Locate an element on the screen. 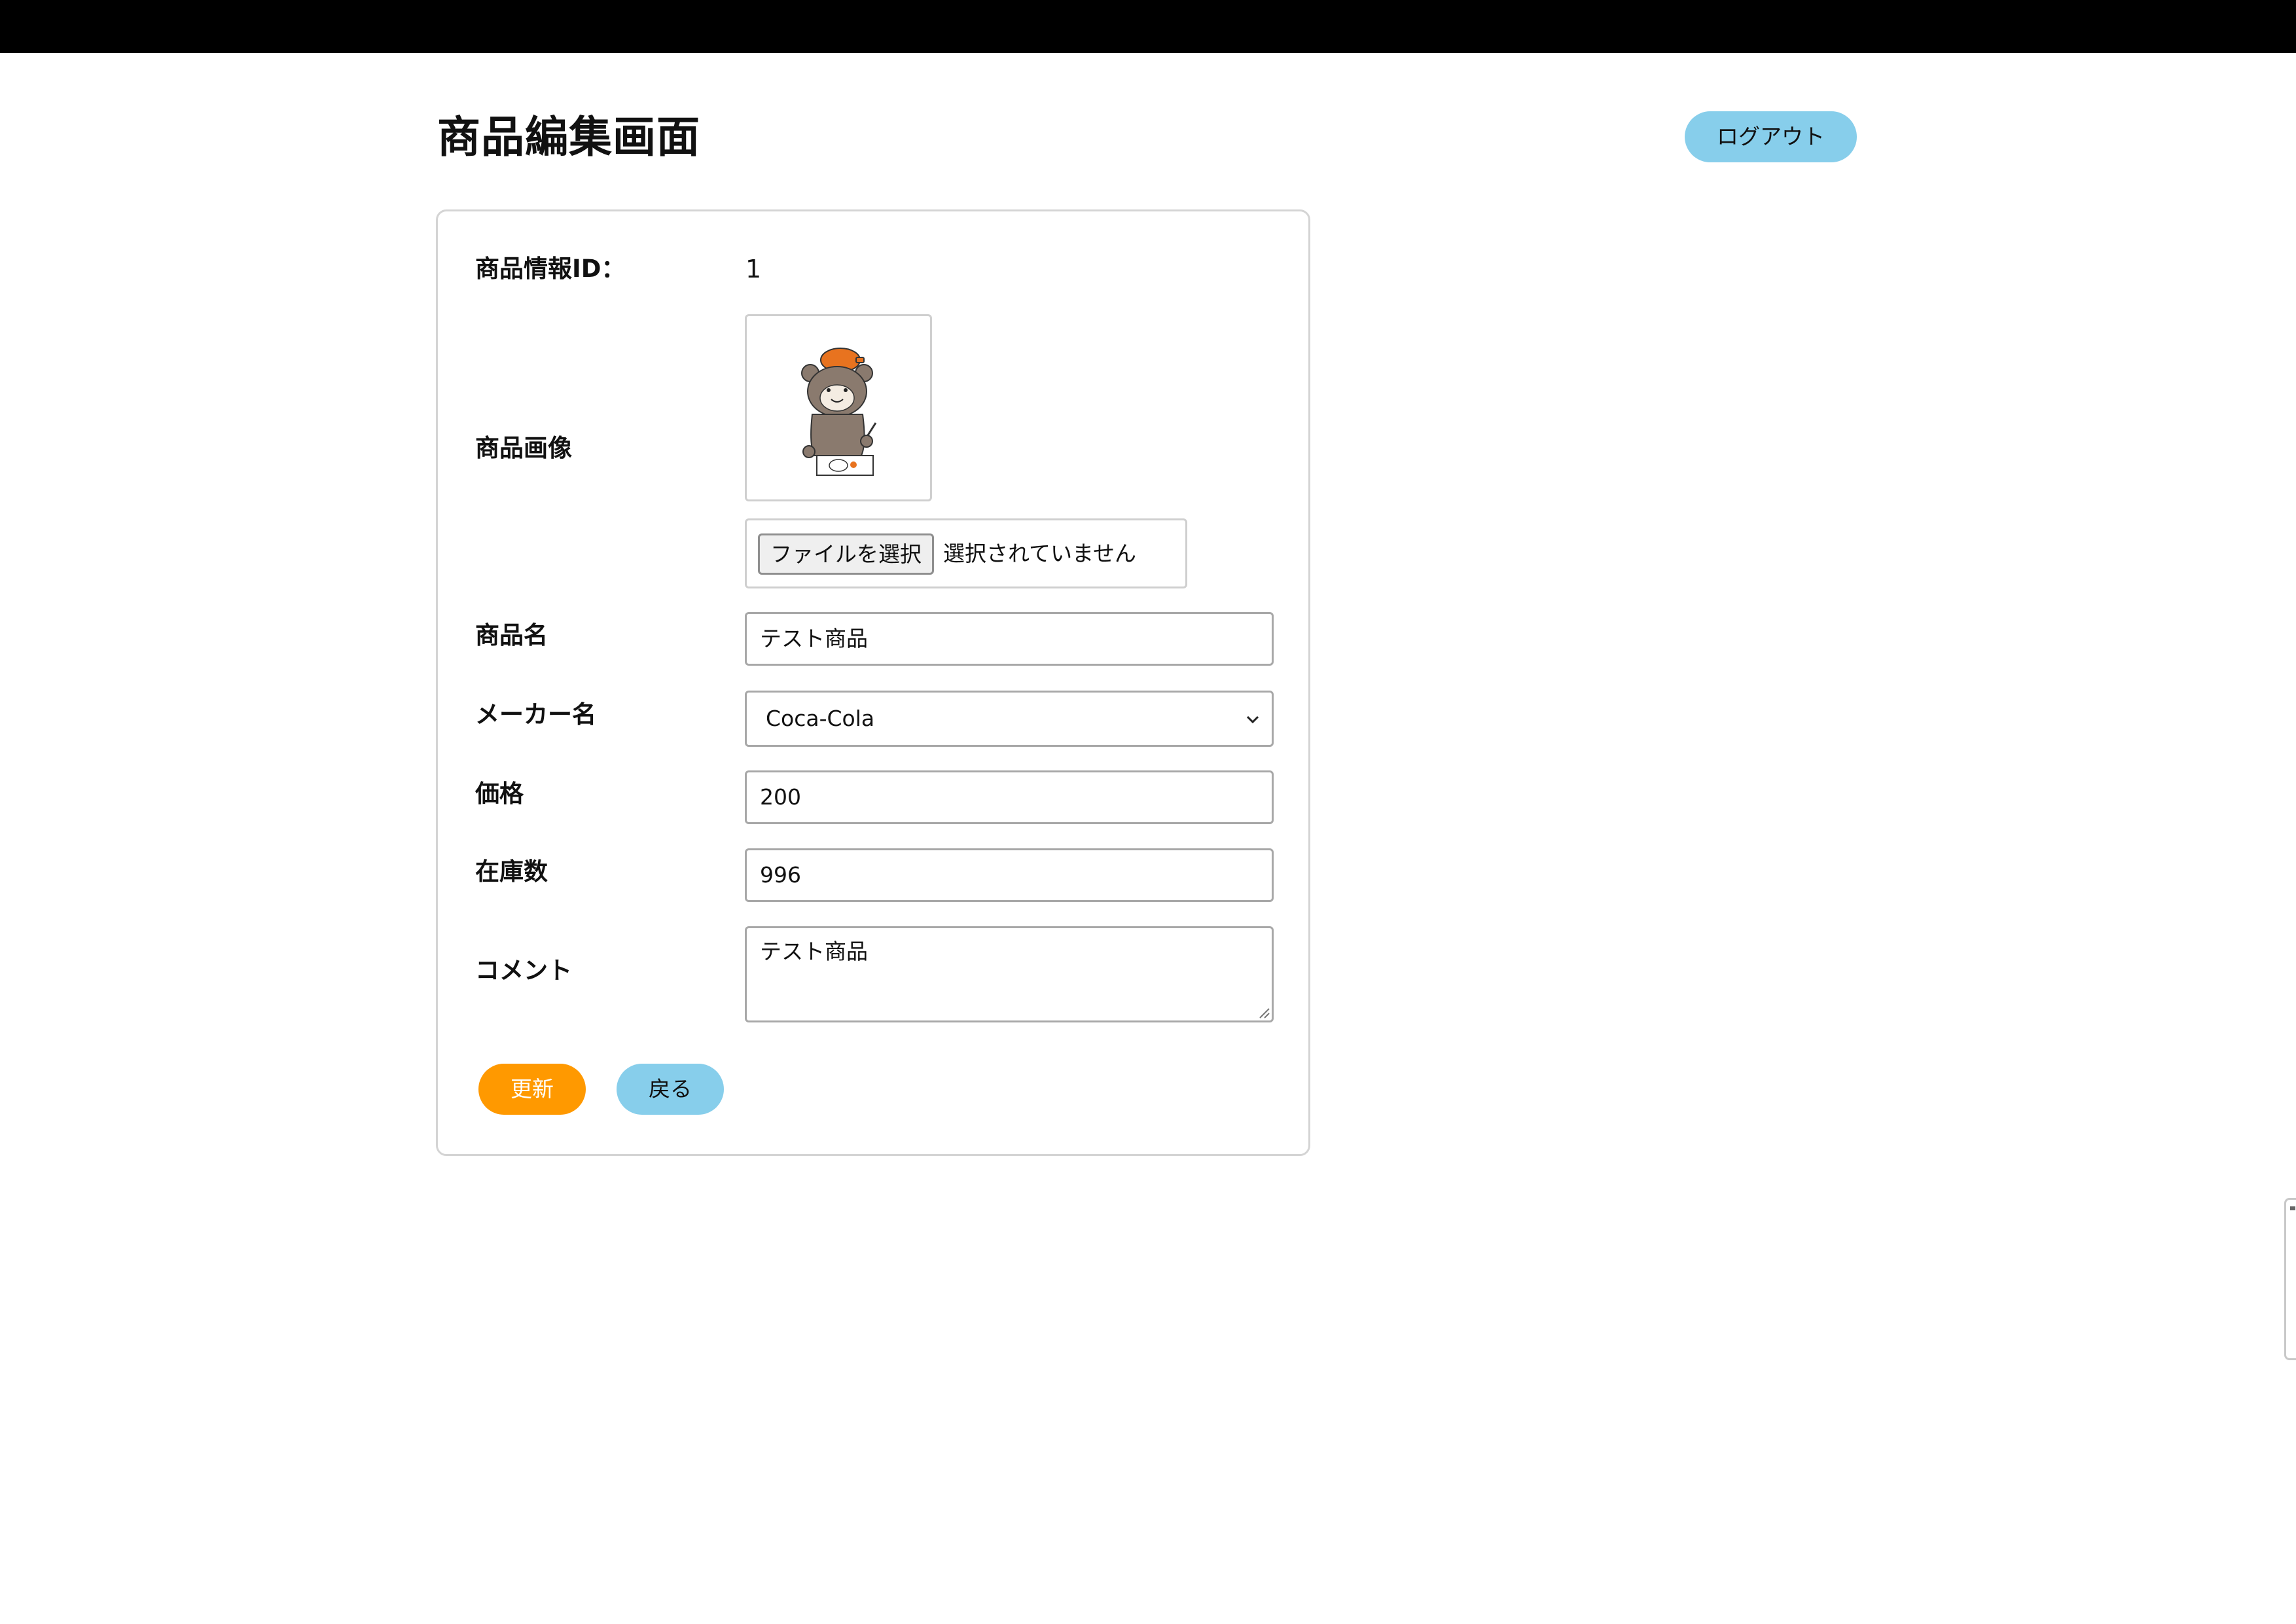 This screenshot has width=2296, height=1624. price-input: 200 is located at coordinates (1009, 797).